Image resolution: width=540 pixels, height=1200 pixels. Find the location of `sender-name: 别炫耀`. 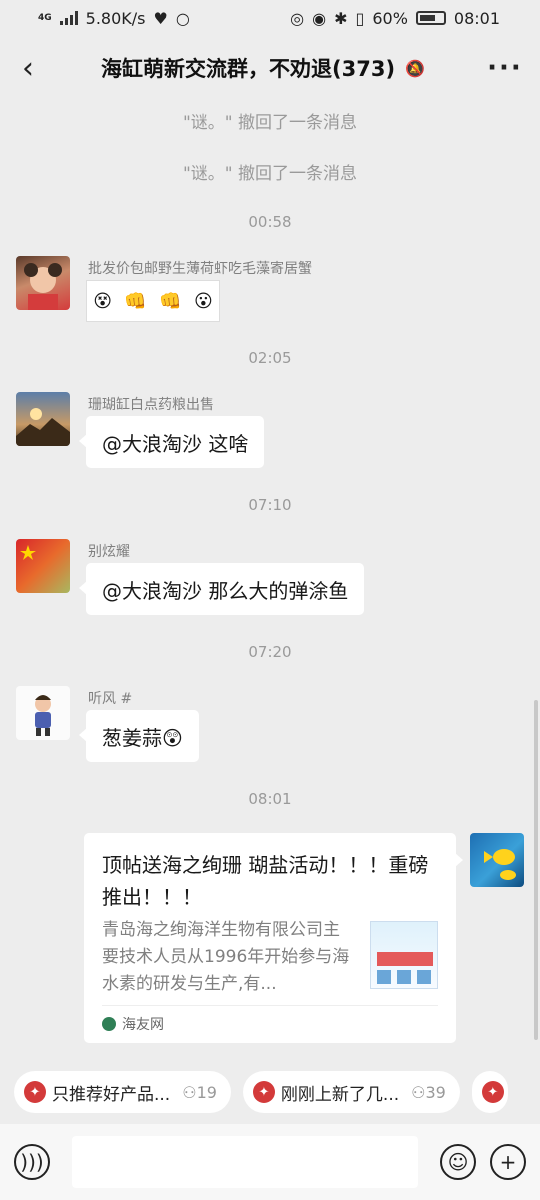

sender-name: 别炫耀 is located at coordinates (109, 552).